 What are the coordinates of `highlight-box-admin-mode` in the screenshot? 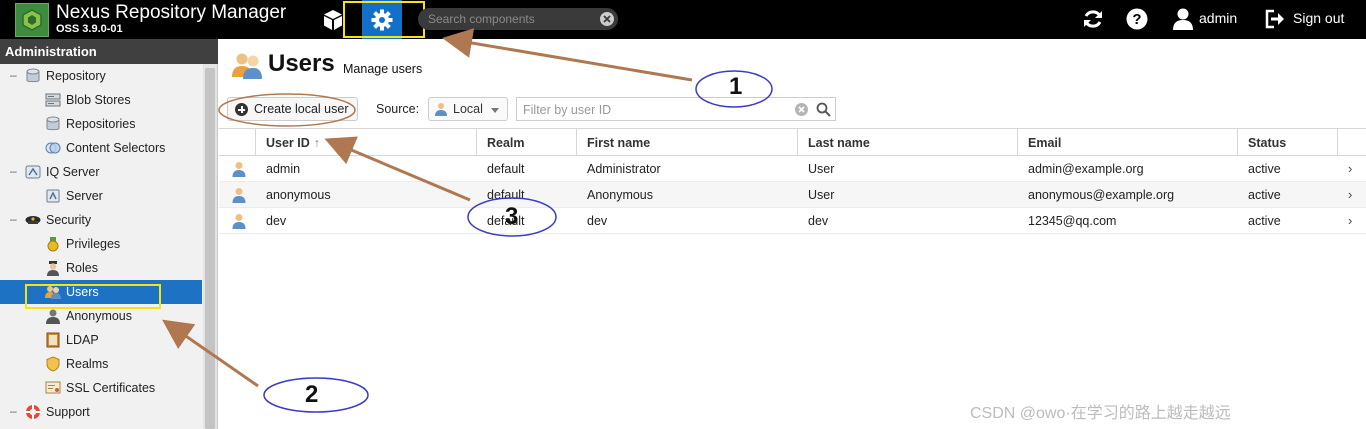 It's located at (384, 19).